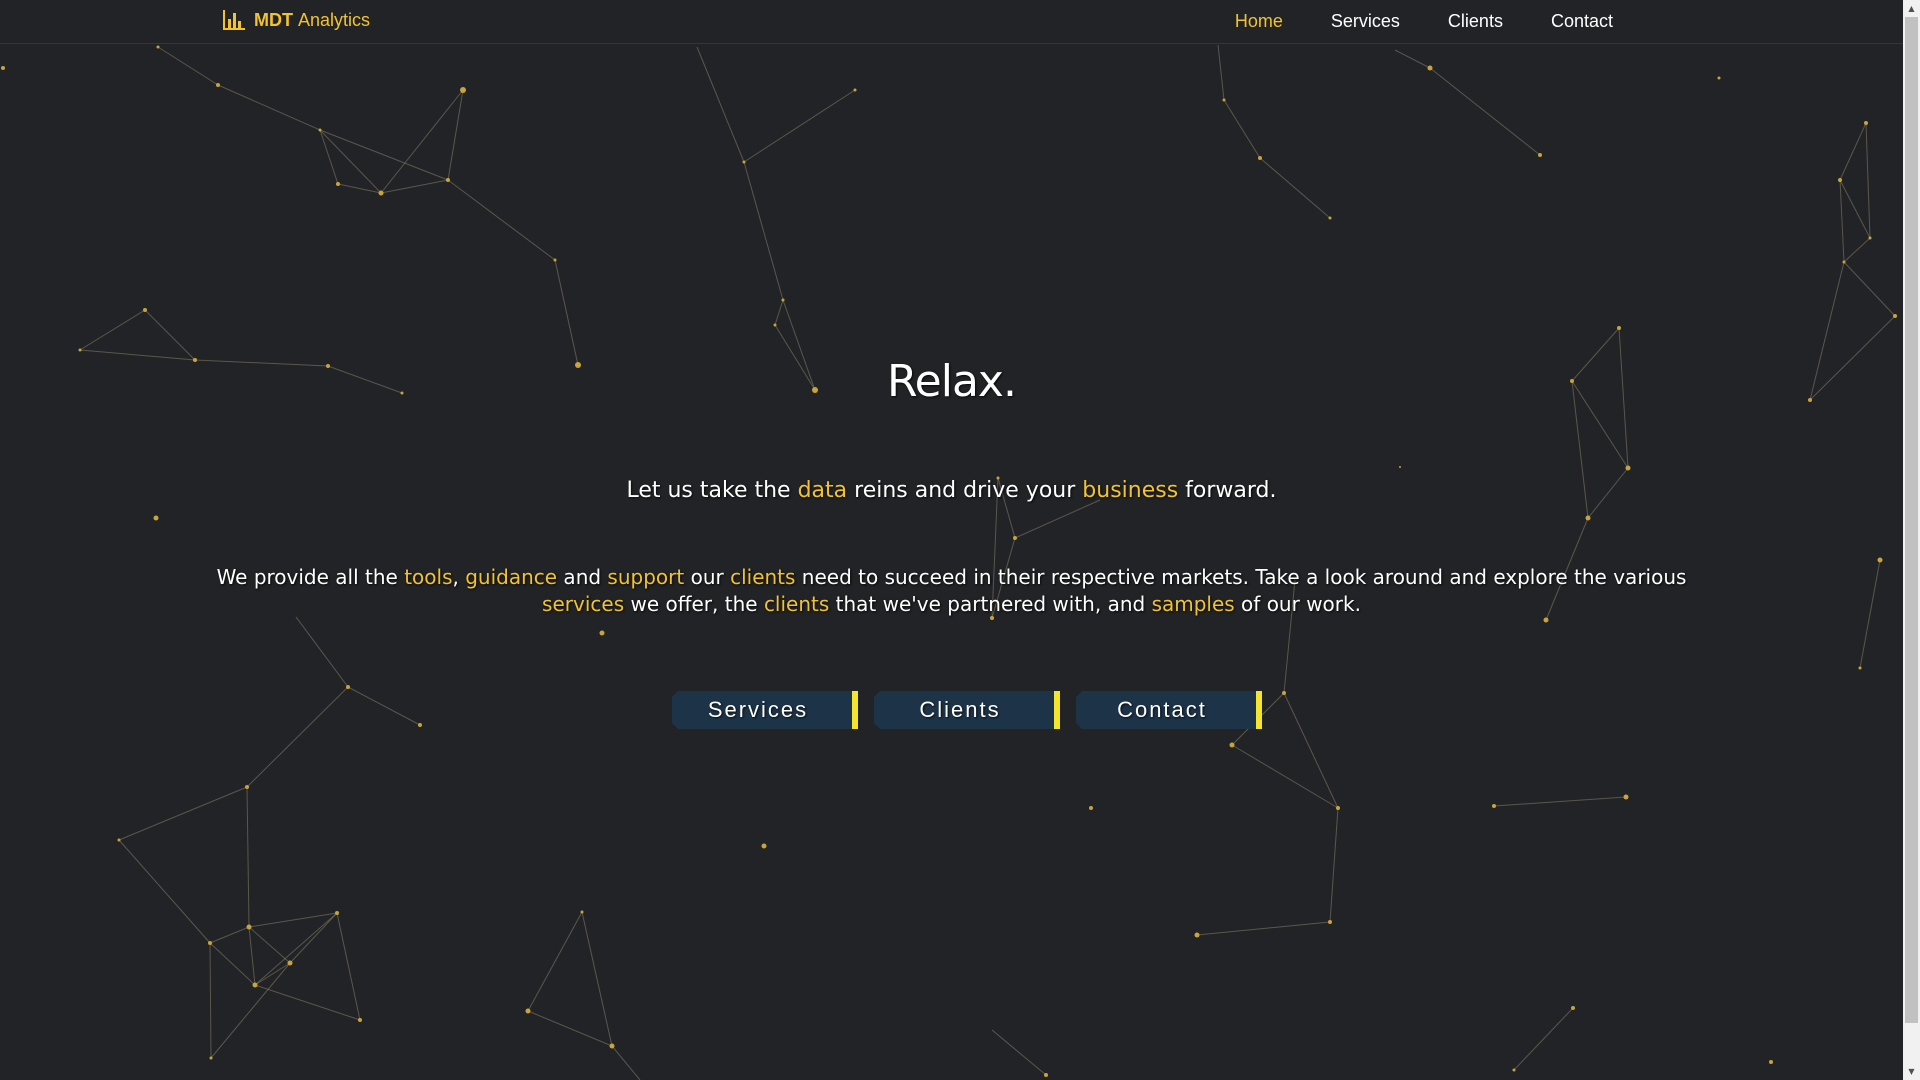 The width and height of the screenshot is (1920, 1080). Describe the element at coordinates (712, 490) in the screenshot. I see `tagline-text: Let us take the` at that location.